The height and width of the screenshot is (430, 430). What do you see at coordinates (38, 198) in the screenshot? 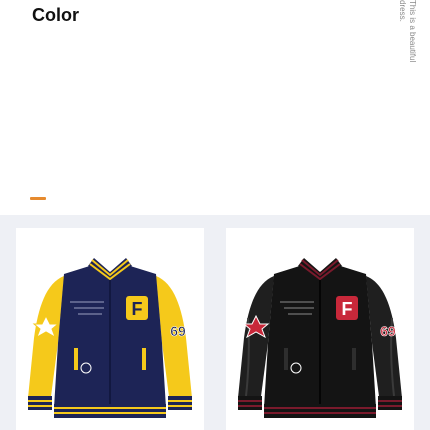
I see `accent-underline` at bounding box center [38, 198].